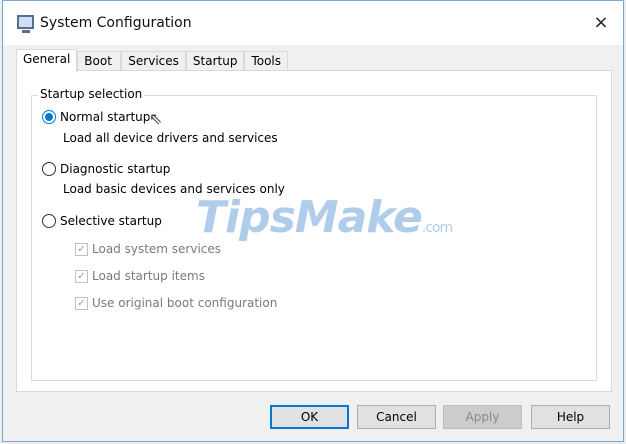 This screenshot has width=626, height=444. I want to click on cancel-button: Cancel, so click(396, 417).